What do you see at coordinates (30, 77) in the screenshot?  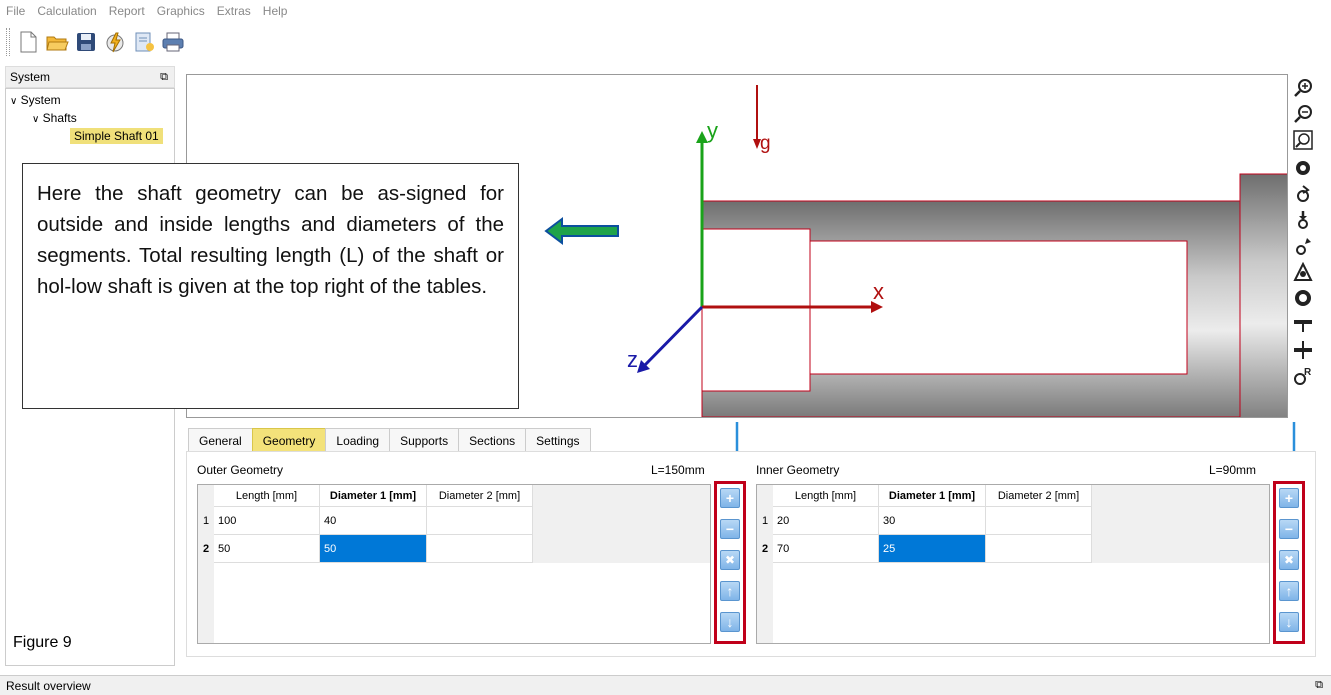 I see `system-panel-title: System` at bounding box center [30, 77].